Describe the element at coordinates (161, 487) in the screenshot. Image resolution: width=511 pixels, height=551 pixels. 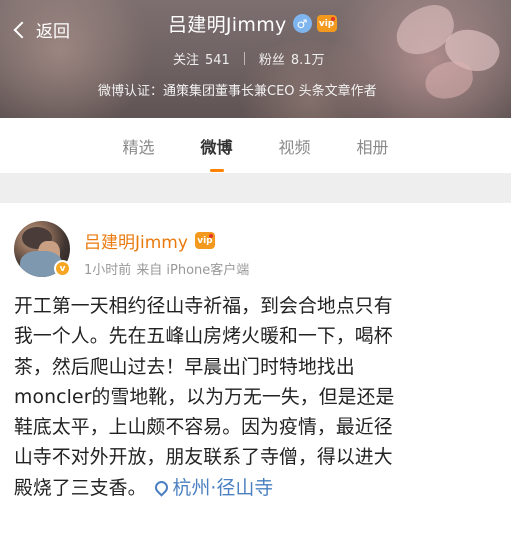
I see `location-pin-icon` at that location.